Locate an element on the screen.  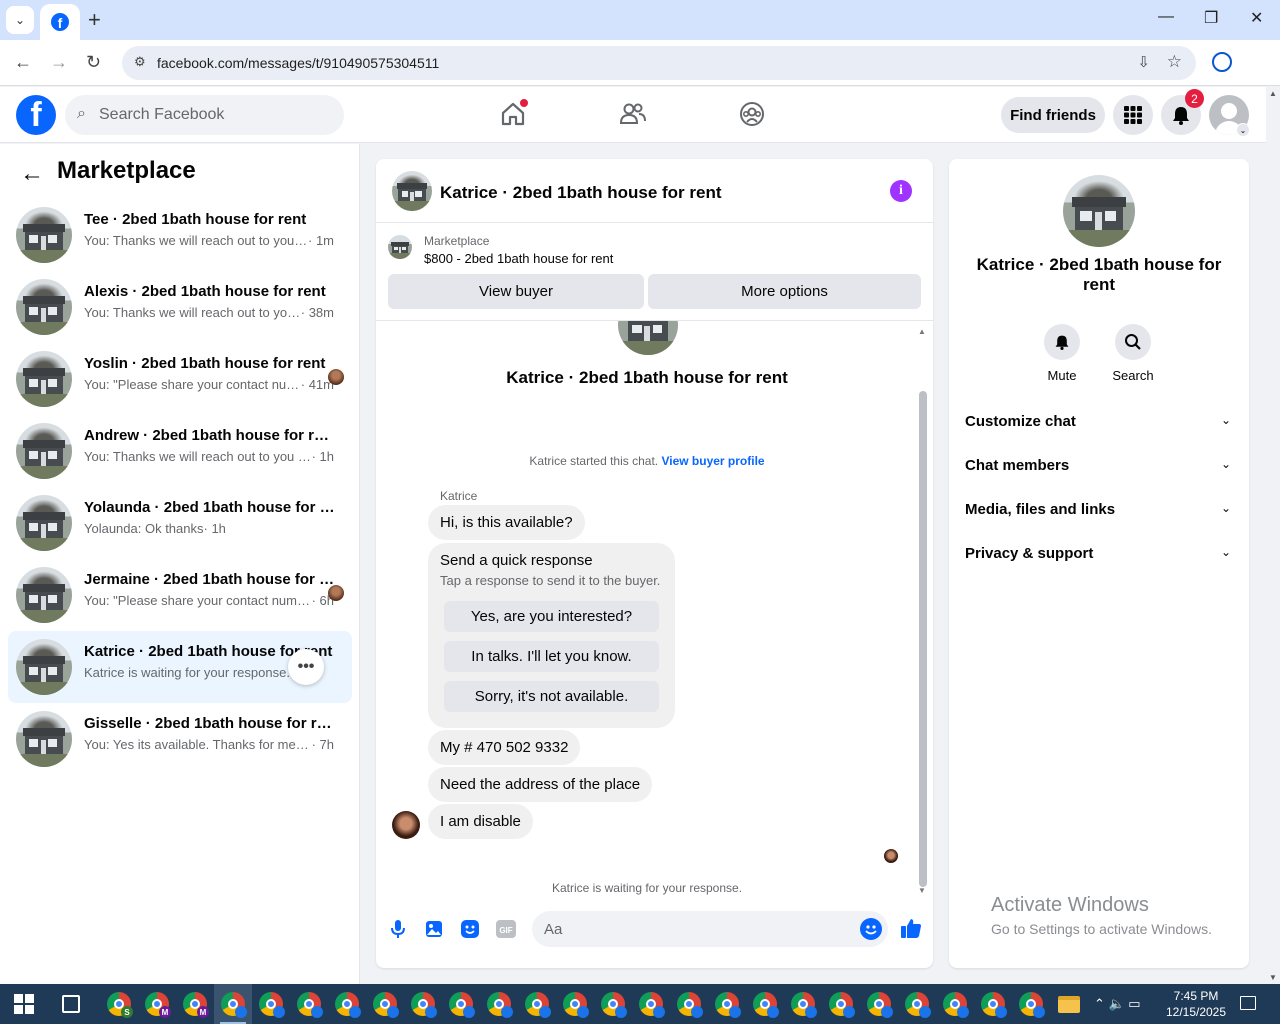
taskbar-clock: 7:45 PM 12/15/2025 is located at coordinates (1196, 1004).